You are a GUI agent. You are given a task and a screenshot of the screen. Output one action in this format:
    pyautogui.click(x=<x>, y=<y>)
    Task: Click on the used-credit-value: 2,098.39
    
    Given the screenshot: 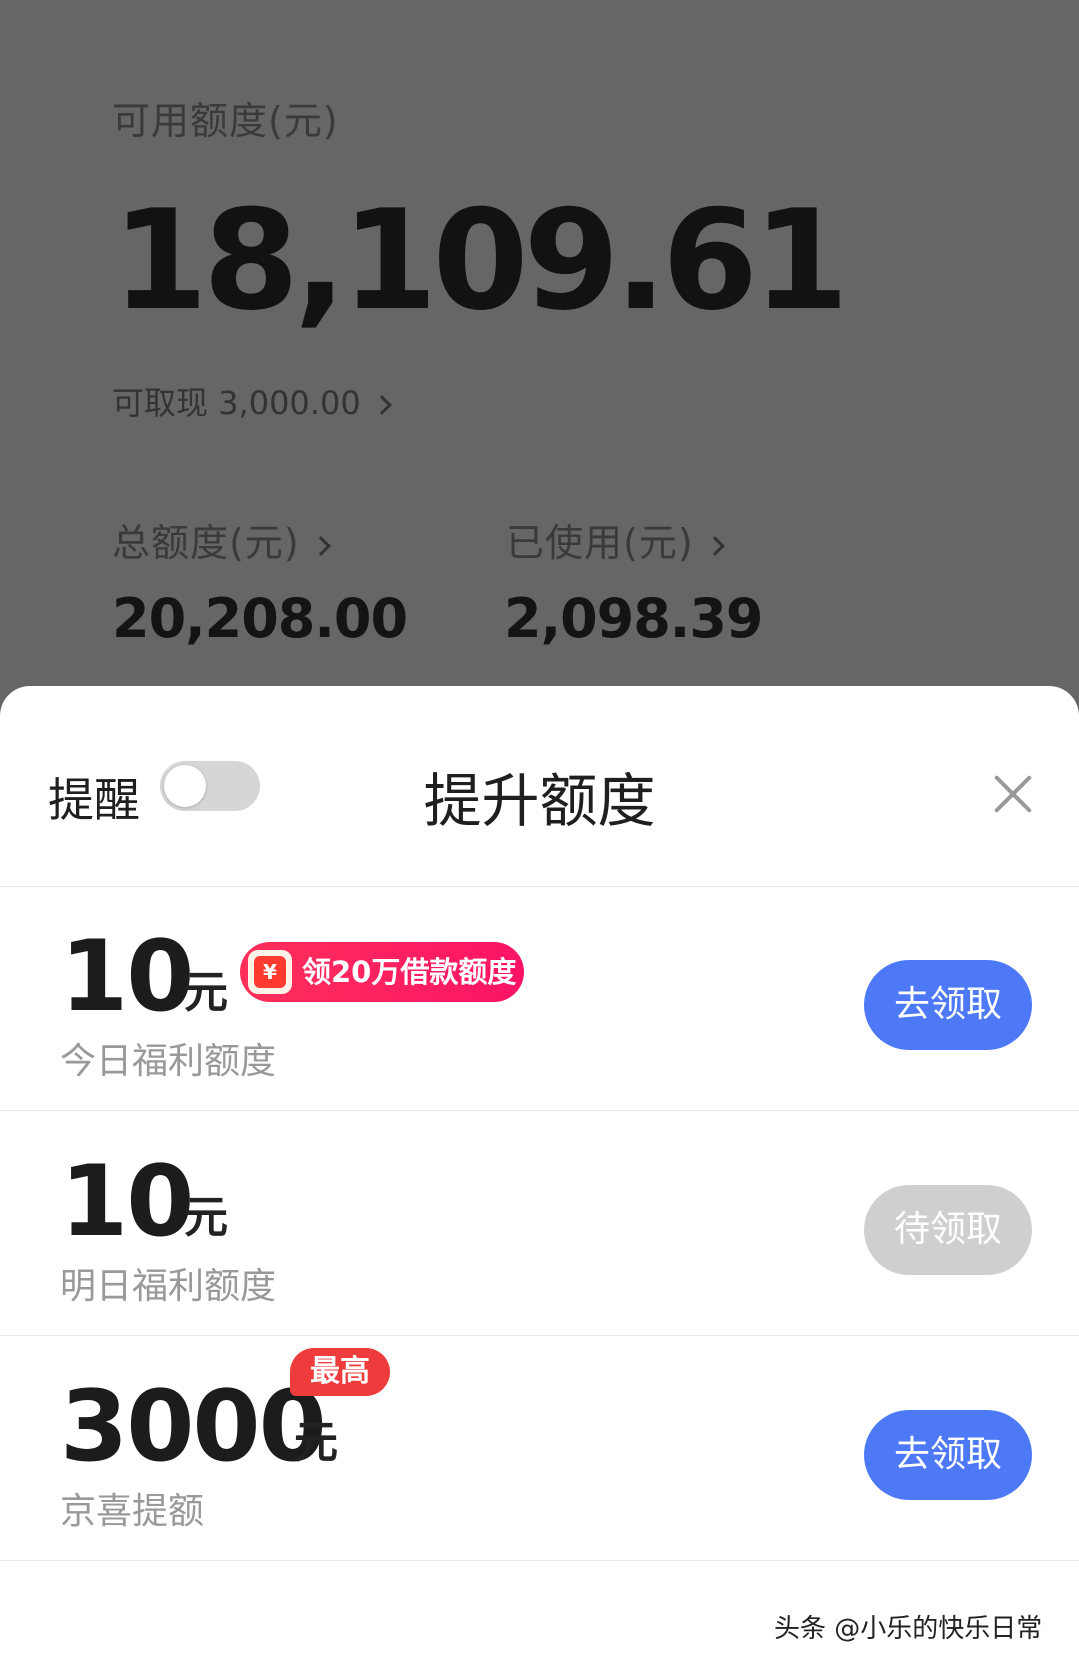 What is the action you would take?
    pyautogui.click(x=633, y=618)
    